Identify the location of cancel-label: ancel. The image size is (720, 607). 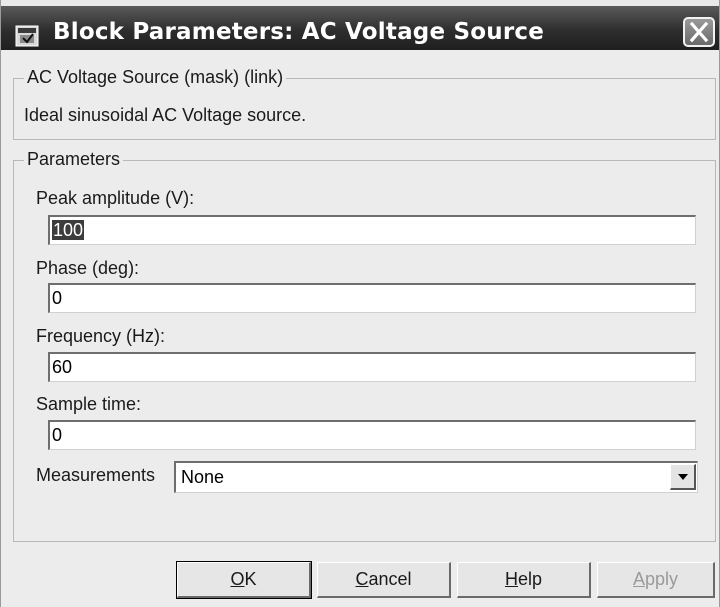
(390, 579).